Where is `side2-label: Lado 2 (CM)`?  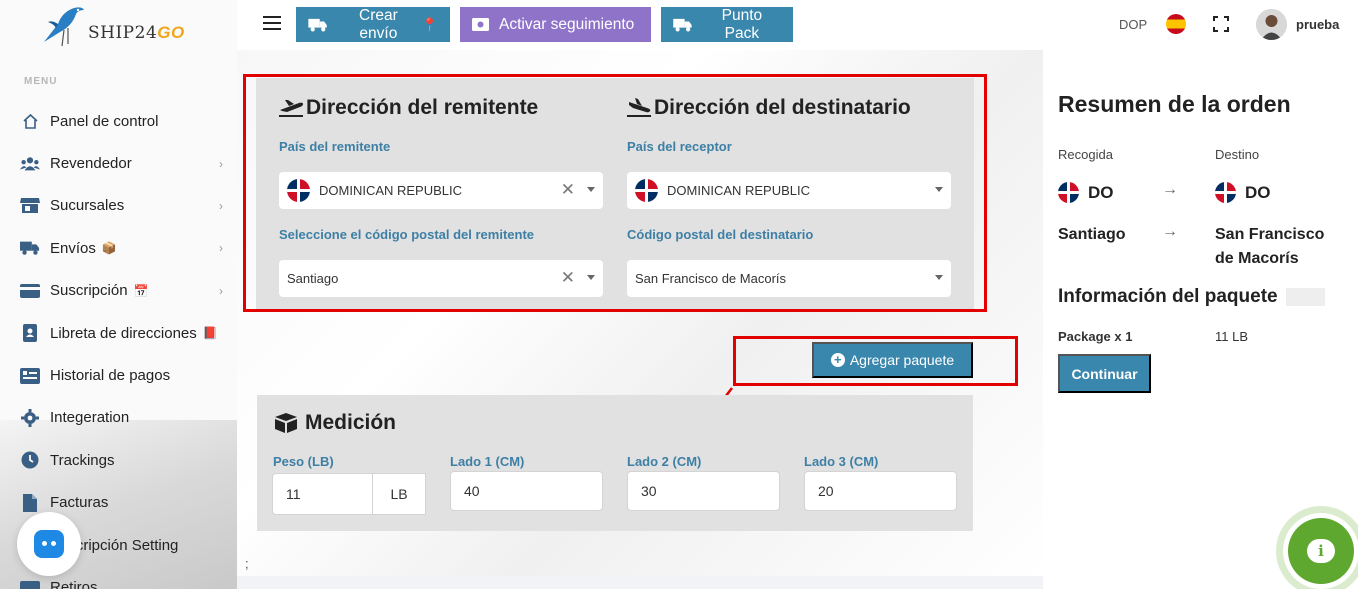 side2-label: Lado 2 (CM) is located at coordinates (664, 461).